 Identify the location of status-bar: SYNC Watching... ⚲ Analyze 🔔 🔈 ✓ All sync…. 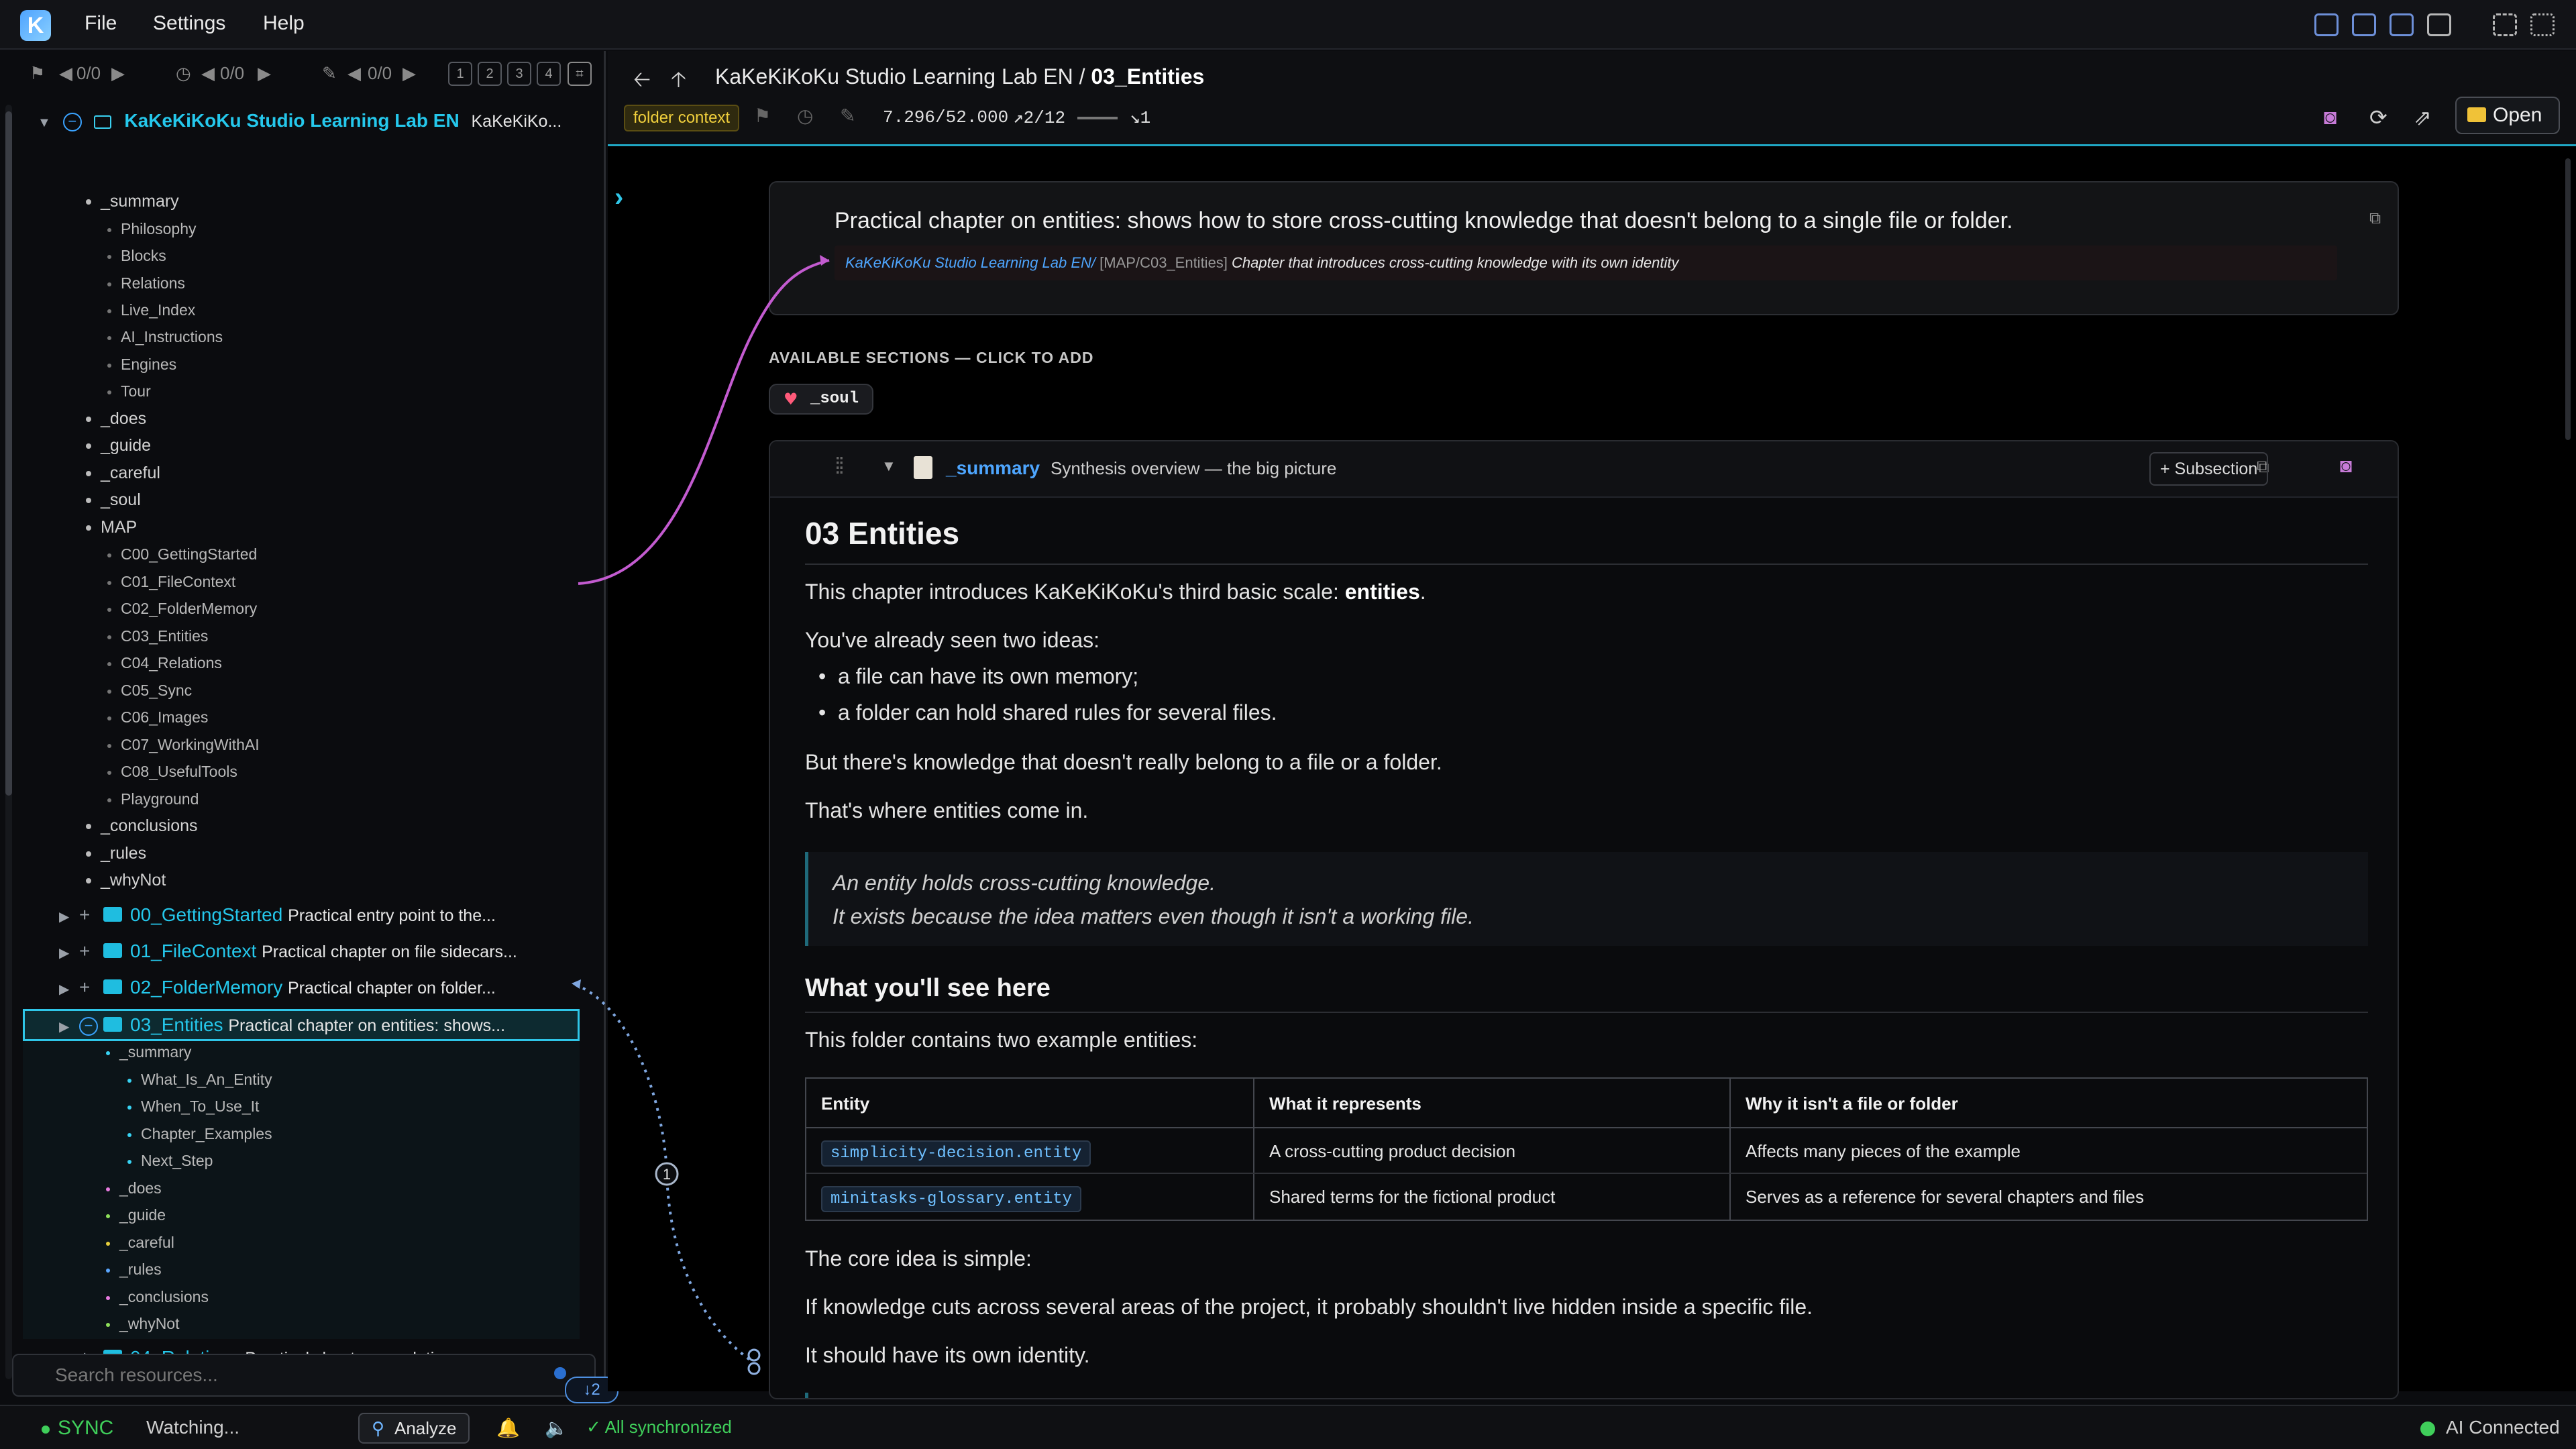
(1288, 1427).